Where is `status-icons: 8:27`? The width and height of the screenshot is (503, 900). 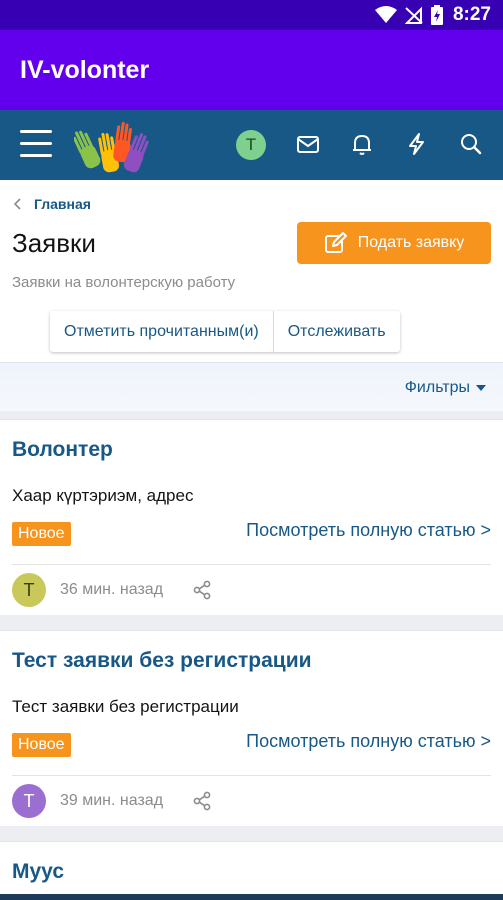
status-icons: 8:27 is located at coordinates (432, 15).